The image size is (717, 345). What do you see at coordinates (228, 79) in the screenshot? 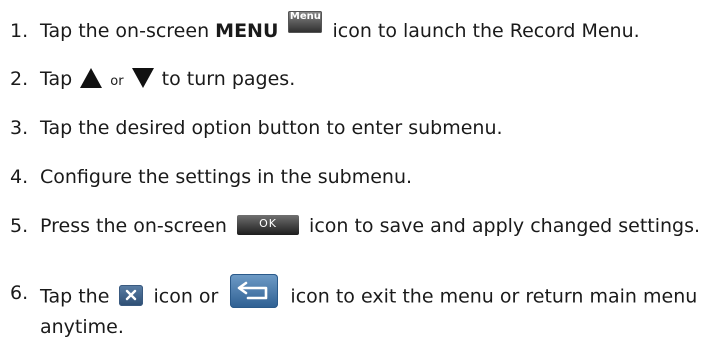
I see `step-text-after: to turn pages.` at bounding box center [228, 79].